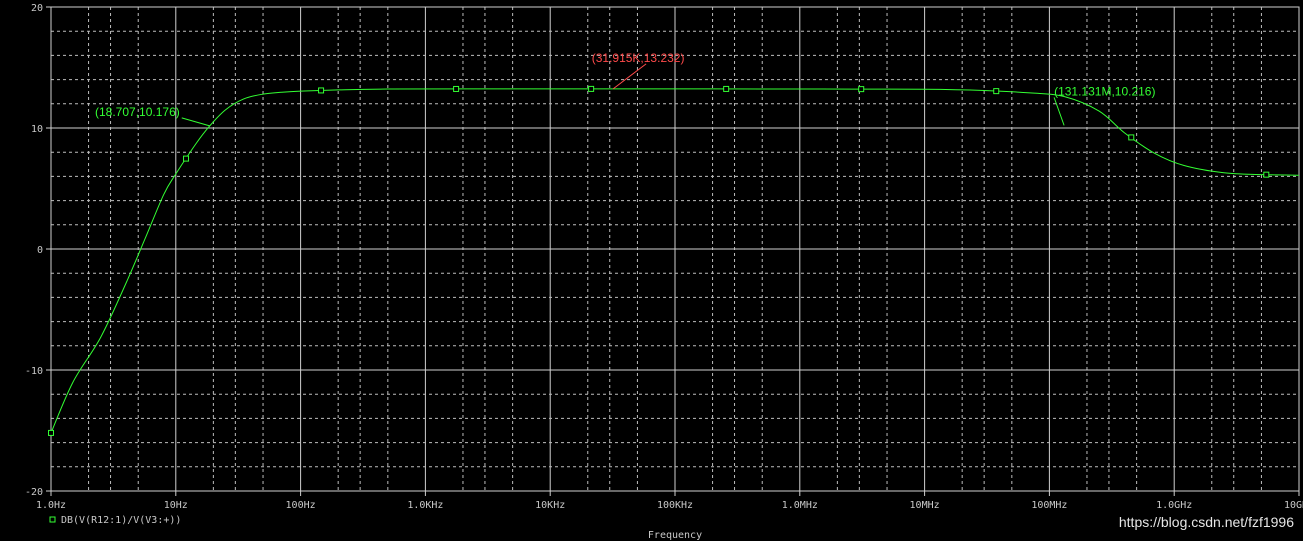  What do you see at coordinates (638, 58) in the screenshot?
I see `annotation-label: (31.915K,13.232)` at bounding box center [638, 58].